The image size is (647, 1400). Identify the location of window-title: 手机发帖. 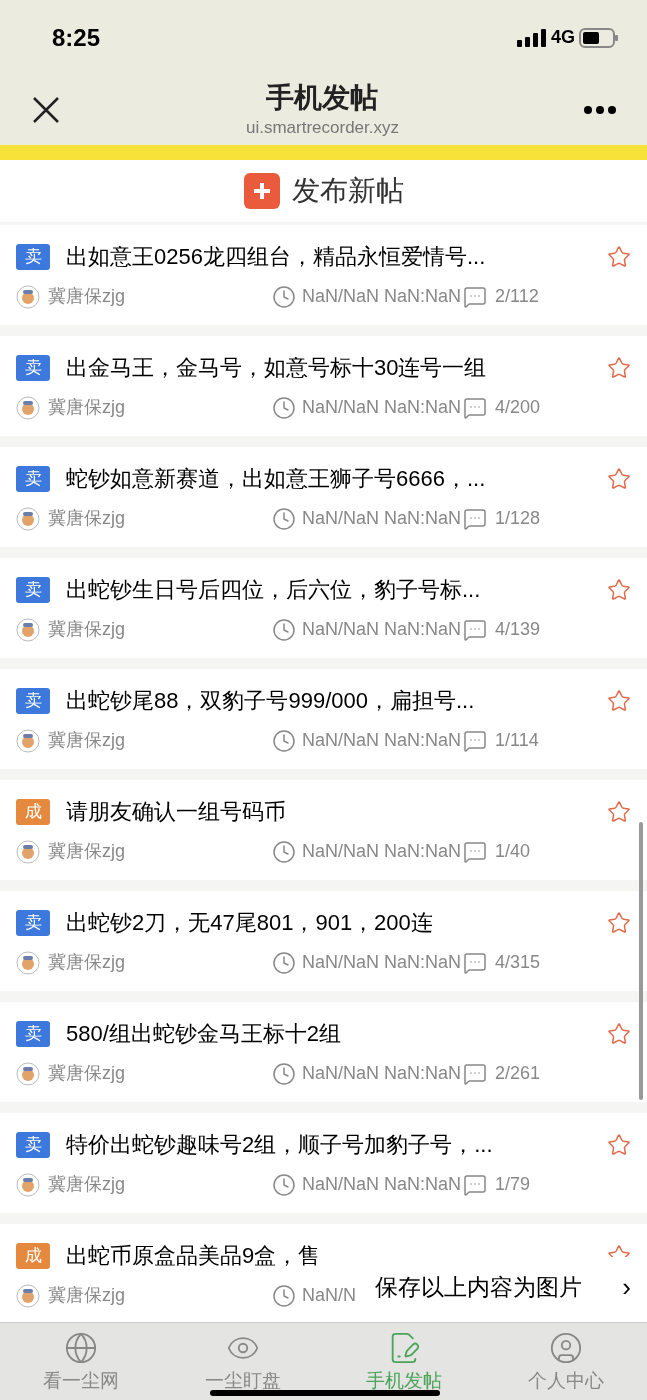
(322, 97).